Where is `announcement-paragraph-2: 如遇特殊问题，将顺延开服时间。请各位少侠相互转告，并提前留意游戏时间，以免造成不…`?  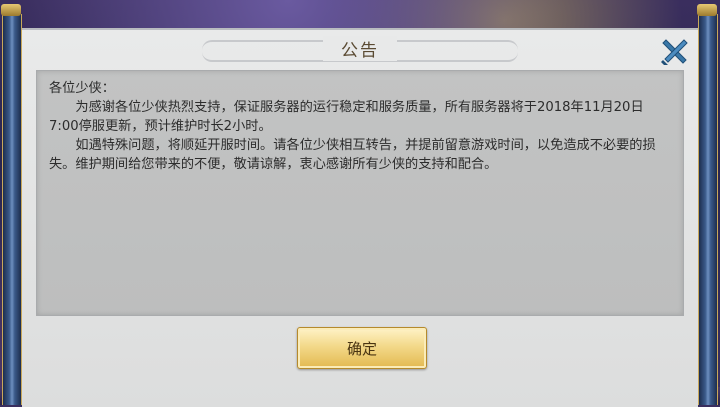
announcement-paragraph-2: 如遇特殊问题，将顺延开服时间。请各位少侠相互转告，并提前留意游戏时间，以免造成不… is located at coordinates (352, 155).